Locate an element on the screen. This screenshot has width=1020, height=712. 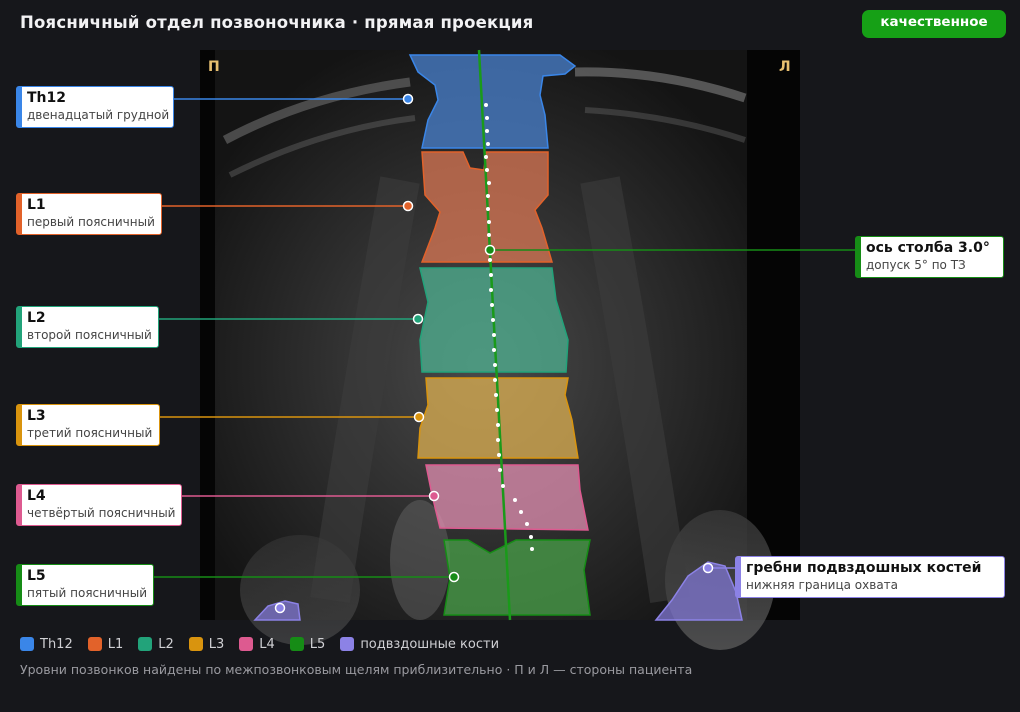
callout-l2-name: L2 is located at coordinates (36, 318).